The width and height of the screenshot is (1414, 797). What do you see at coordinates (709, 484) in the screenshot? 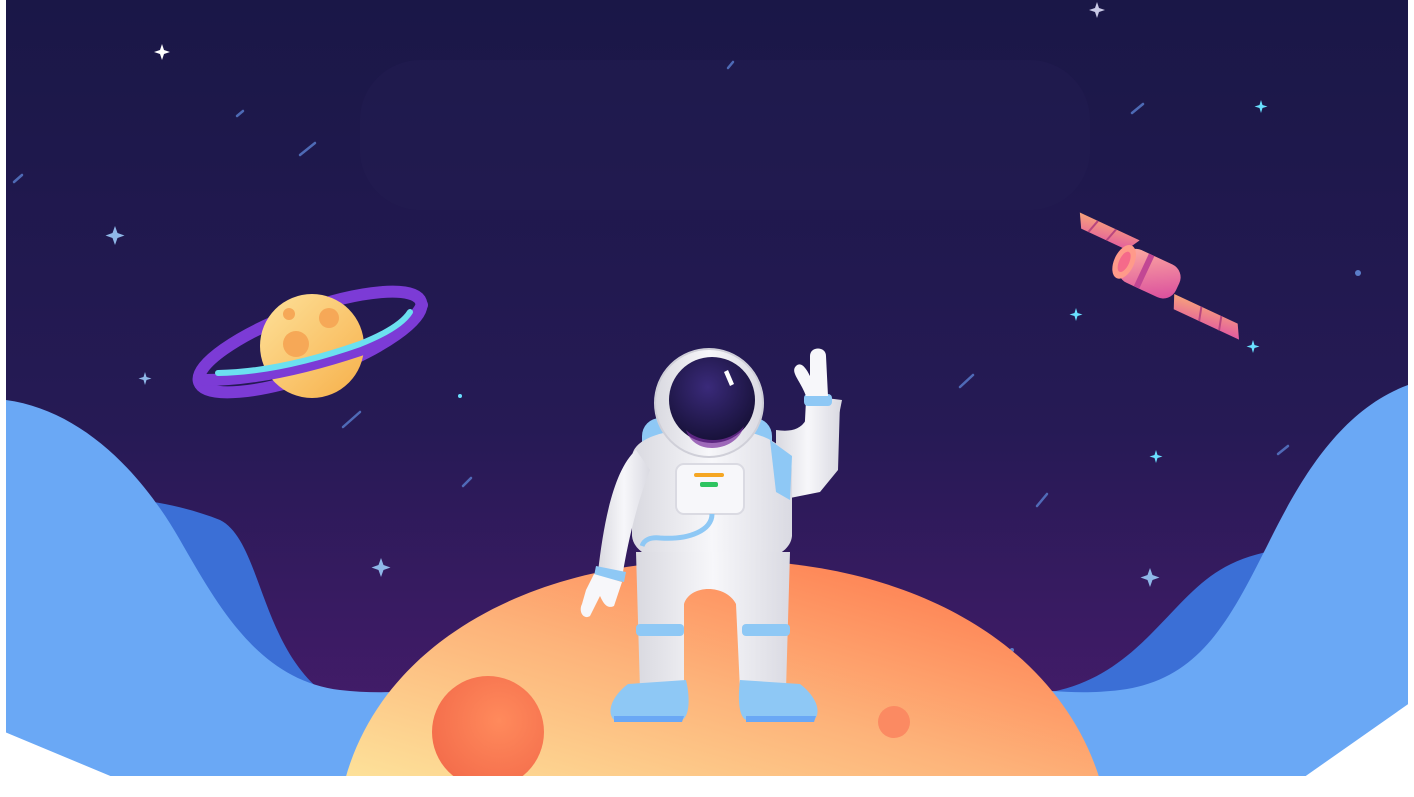
I see `chest-indicator-green` at bounding box center [709, 484].